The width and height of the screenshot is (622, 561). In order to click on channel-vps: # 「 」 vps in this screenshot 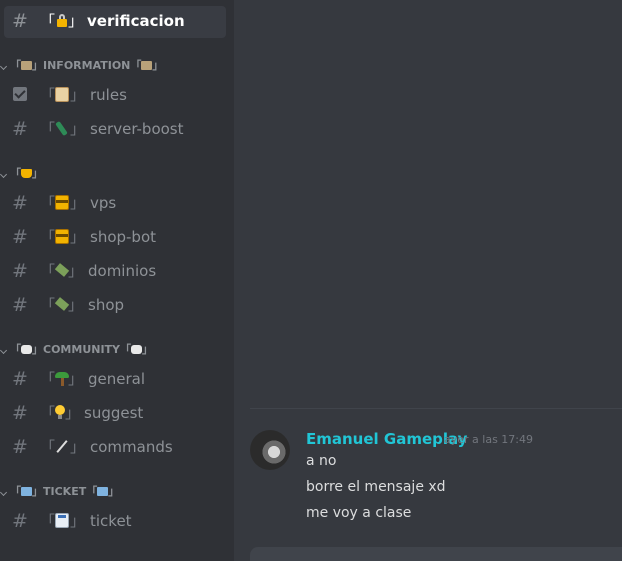, I will do `click(115, 204)`.